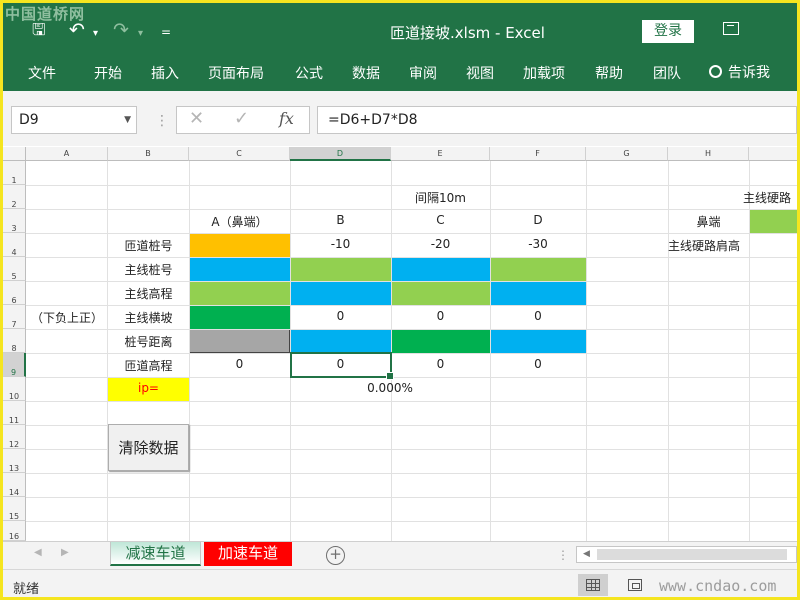 The image size is (800, 600). I want to click on cell-e3: C, so click(440, 220).